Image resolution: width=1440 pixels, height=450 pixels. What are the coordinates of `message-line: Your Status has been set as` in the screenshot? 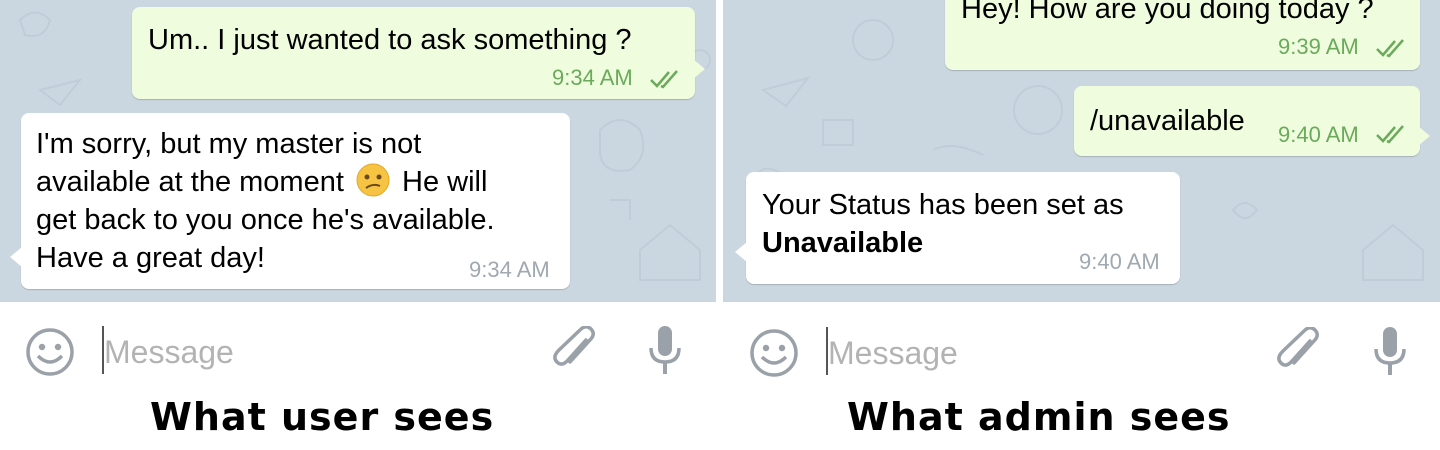 It's located at (943, 205).